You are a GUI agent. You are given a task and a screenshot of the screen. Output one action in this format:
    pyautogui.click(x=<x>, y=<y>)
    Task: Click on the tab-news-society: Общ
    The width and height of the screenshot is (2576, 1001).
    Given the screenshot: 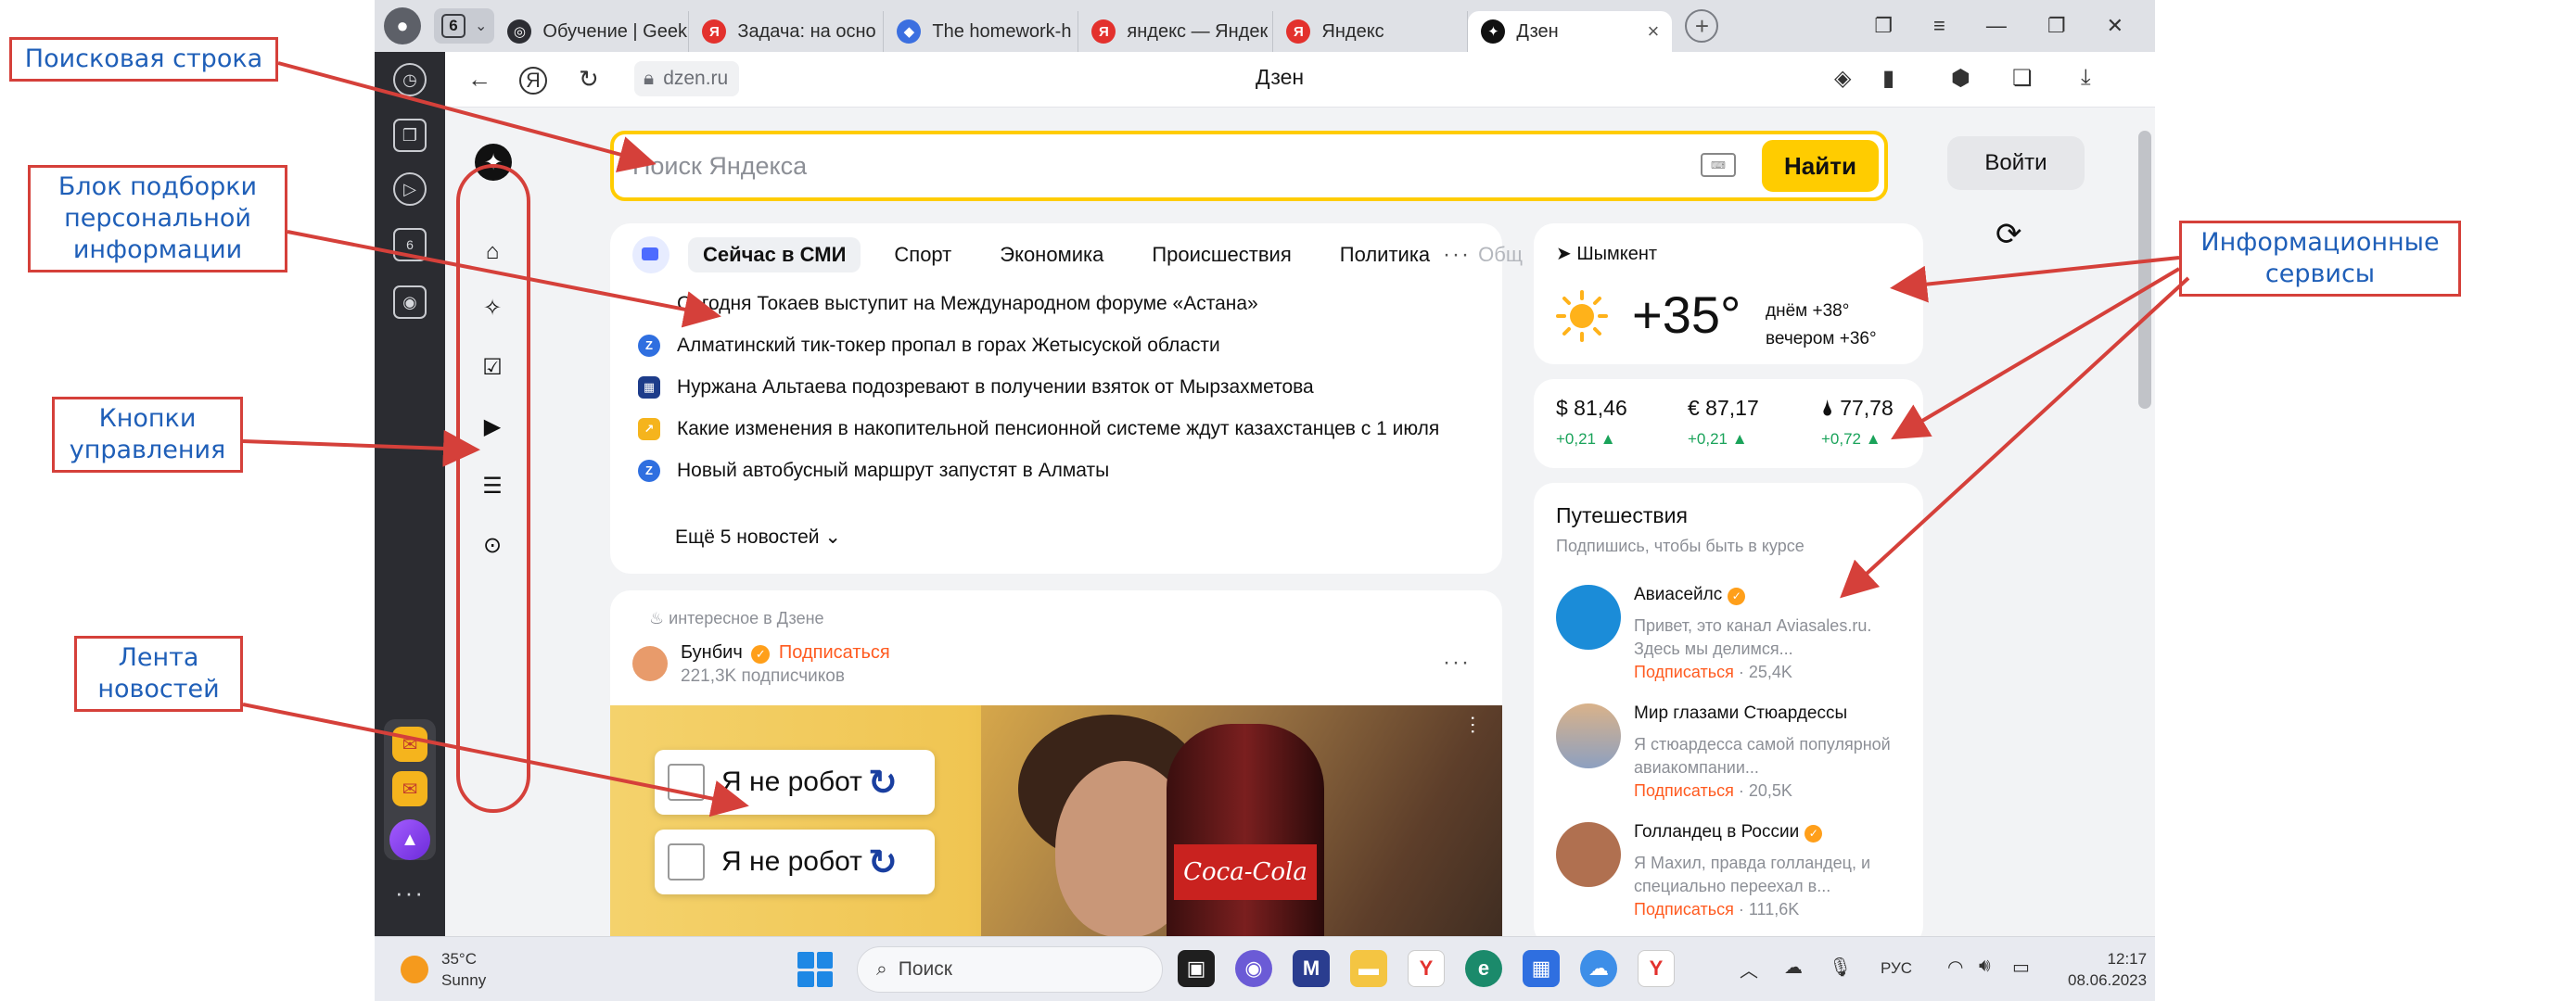 What is the action you would take?
    pyautogui.click(x=1500, y=255)
    